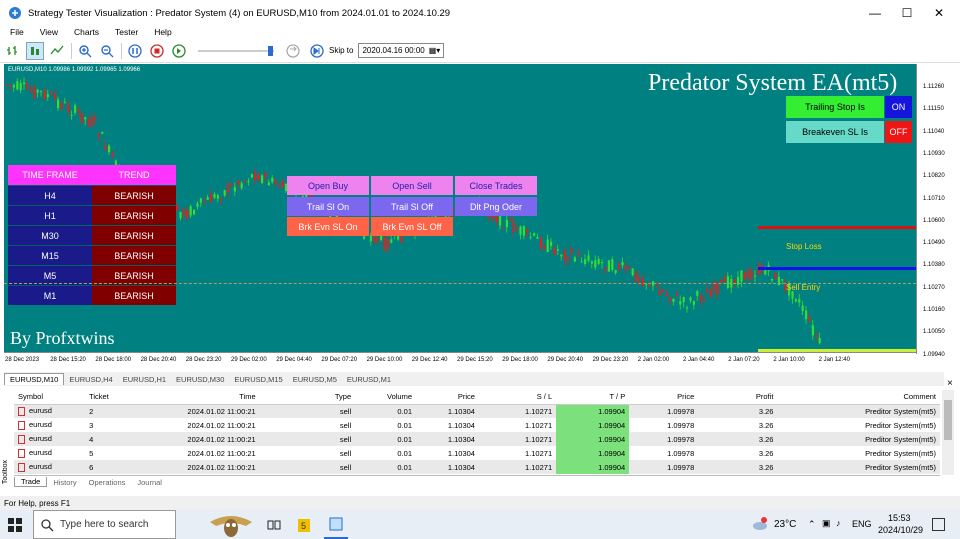 The width and height of the screenshot is (960, 539). What do you see at coordinates (144, 379) in the screenshot?
I see `symbol-tab: EURUSD,H1` at bounding box center [144, 379].